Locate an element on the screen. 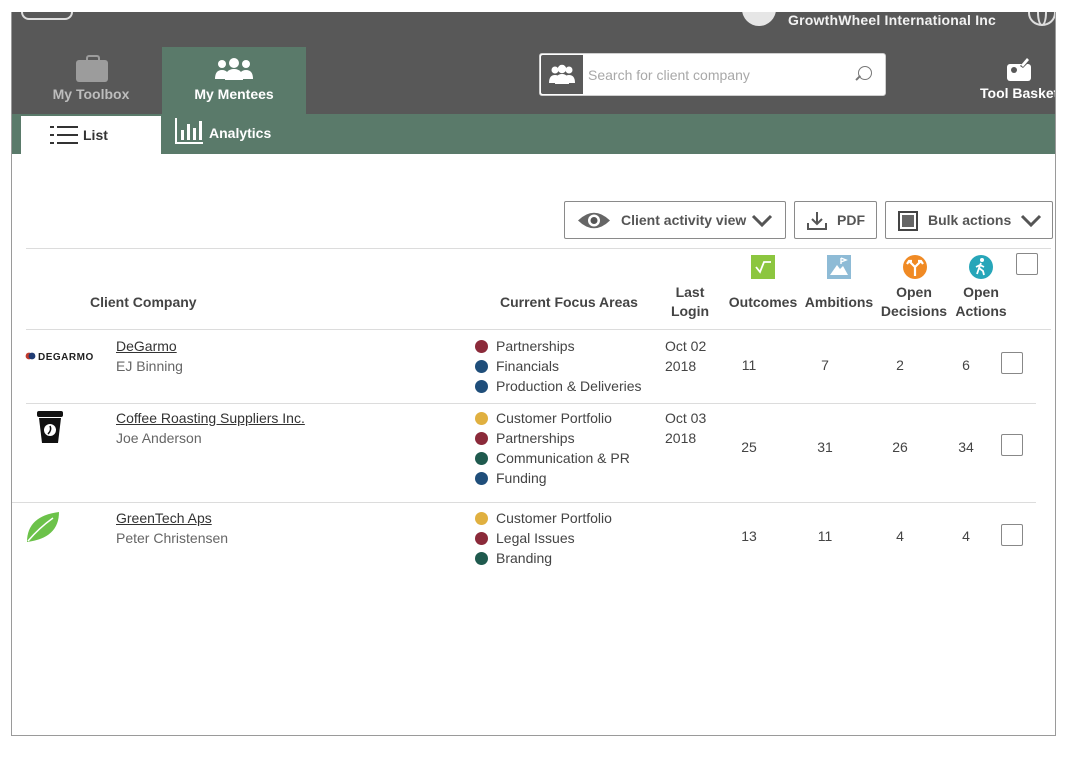 This screenshot has height=758, width=1068. tab-label: List is located at coordinates (95, 135).